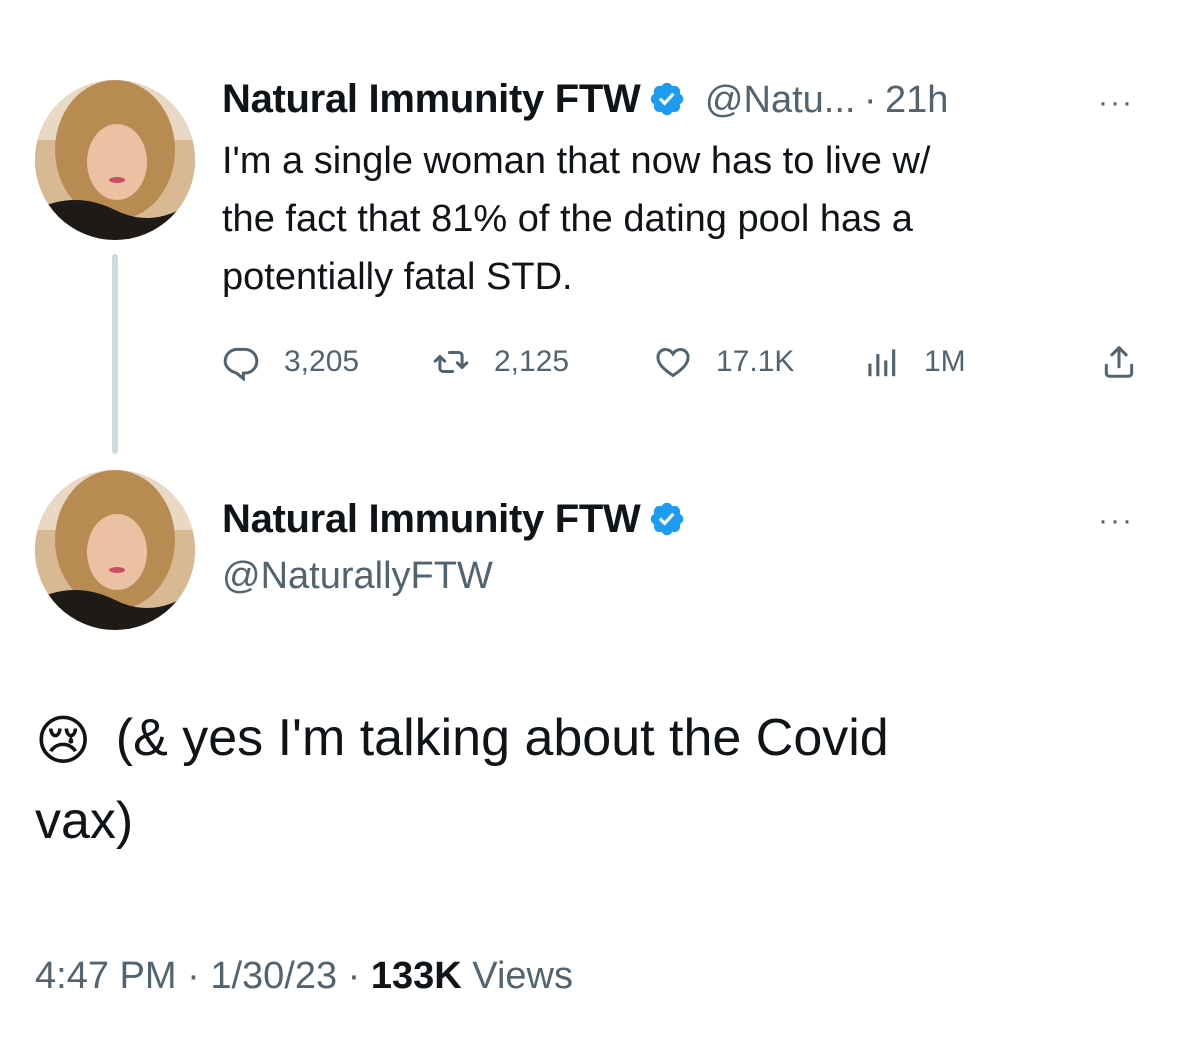  What do you see at coordinates (115, 354) in the screenshot?
I see `thread-connector-line` at bounding box center [115, 354].